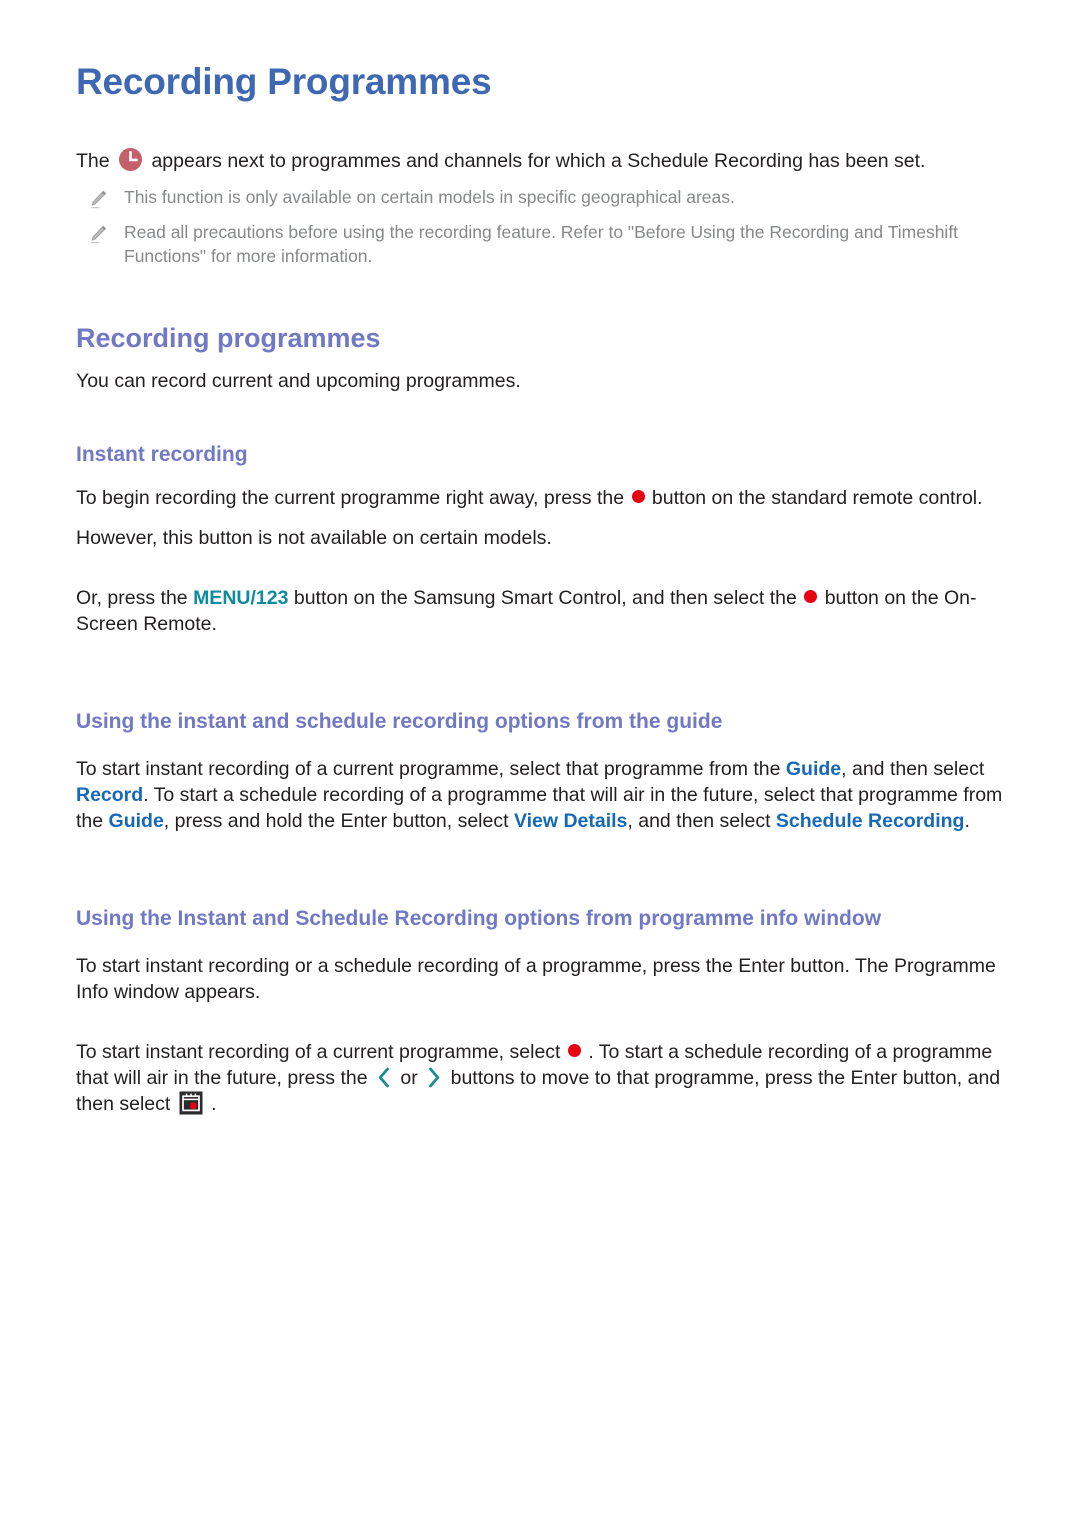 This screenshot has width=1080, height=1527. What do you see at coordinates (434, 1077) in the screenshot?
I see `chevron-right-icon` at bounding box center [434, 1077].